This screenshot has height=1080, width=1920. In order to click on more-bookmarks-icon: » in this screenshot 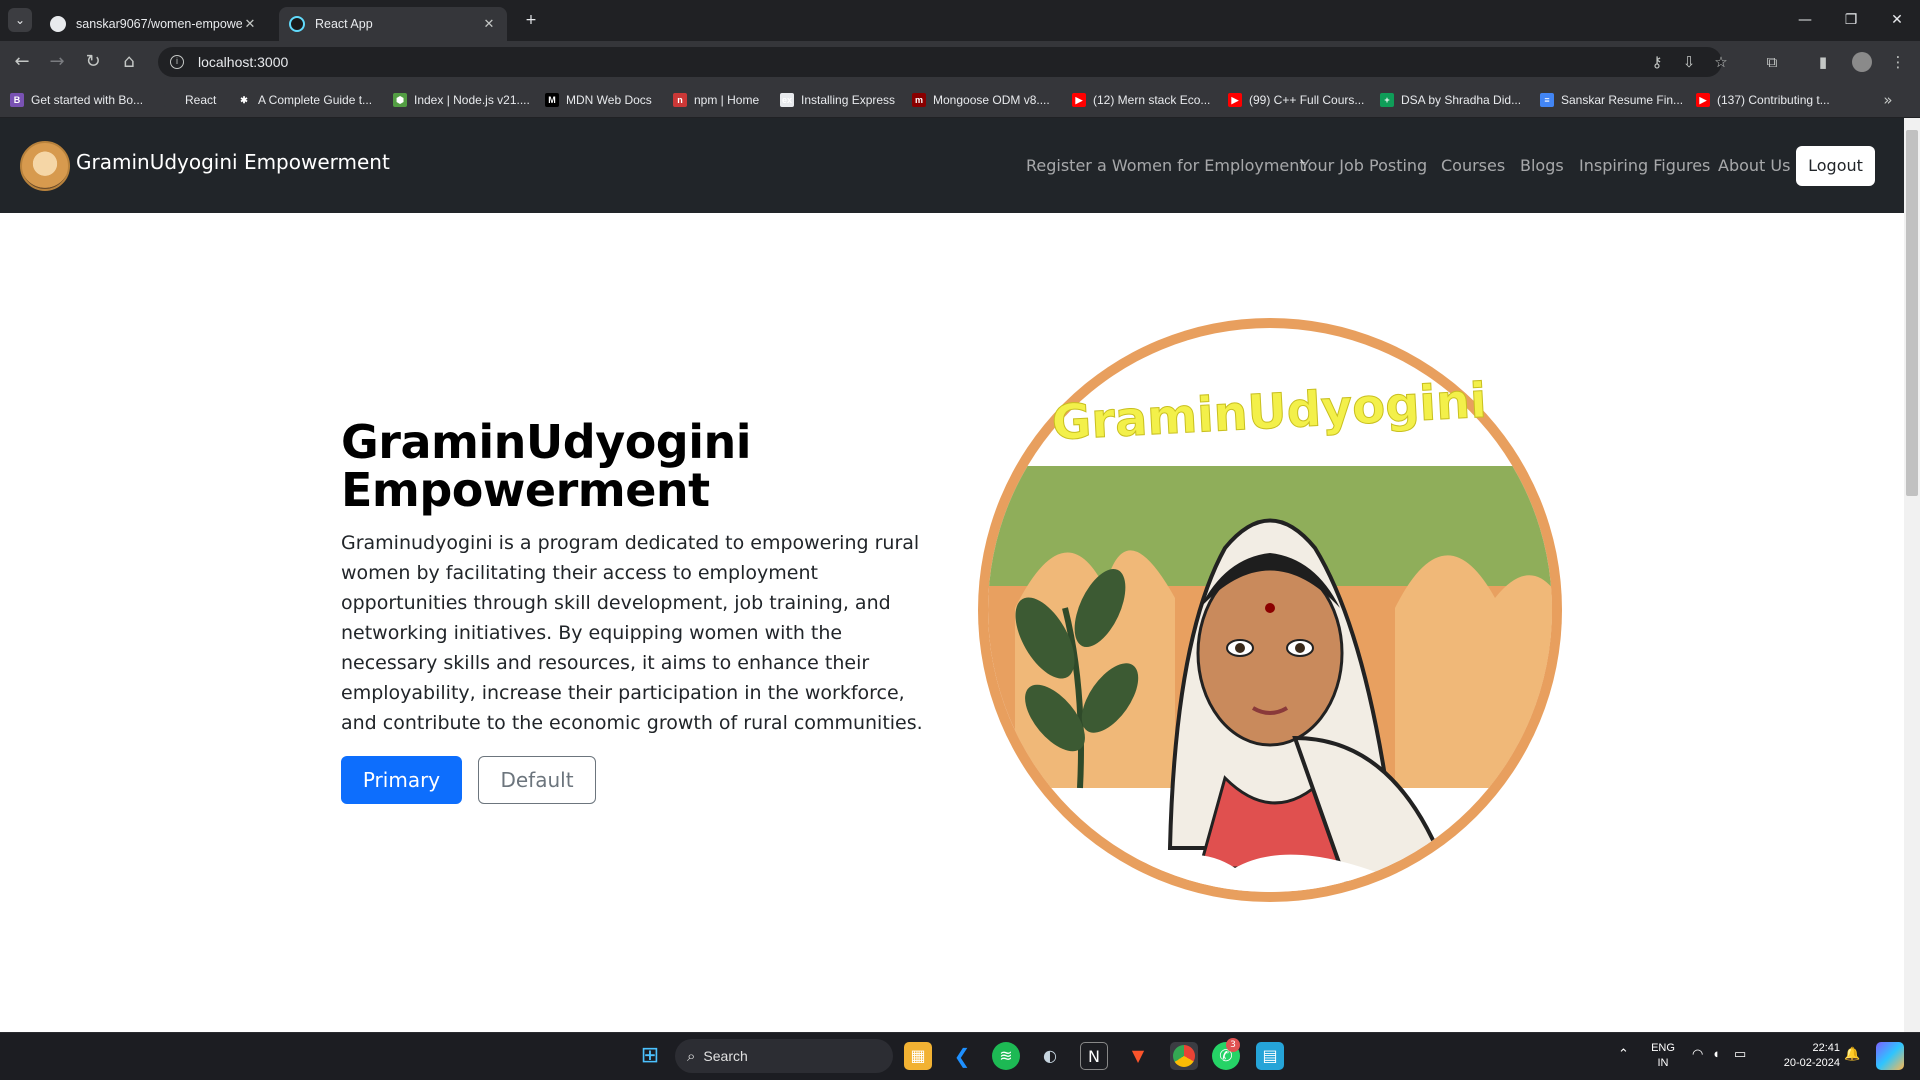, I will do `click(1888, 100)`.